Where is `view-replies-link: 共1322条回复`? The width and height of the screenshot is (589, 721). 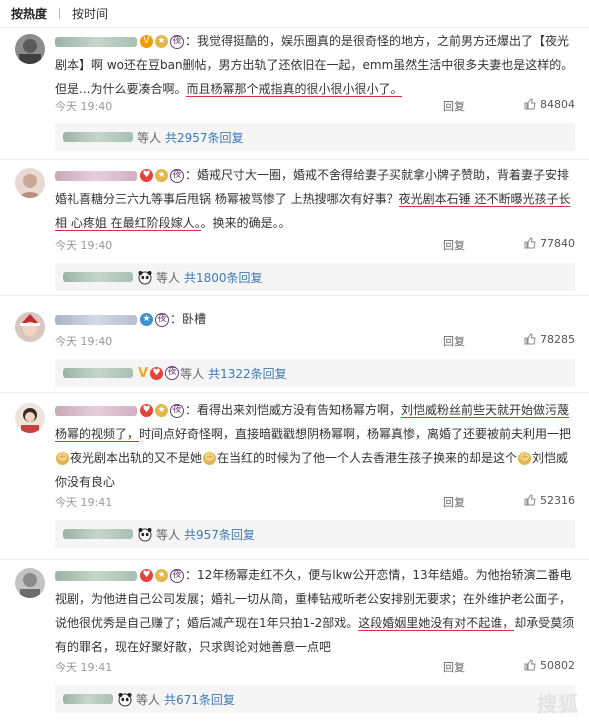
view-replies-link: 共1322条回复 is located at coordinates (247, 373).